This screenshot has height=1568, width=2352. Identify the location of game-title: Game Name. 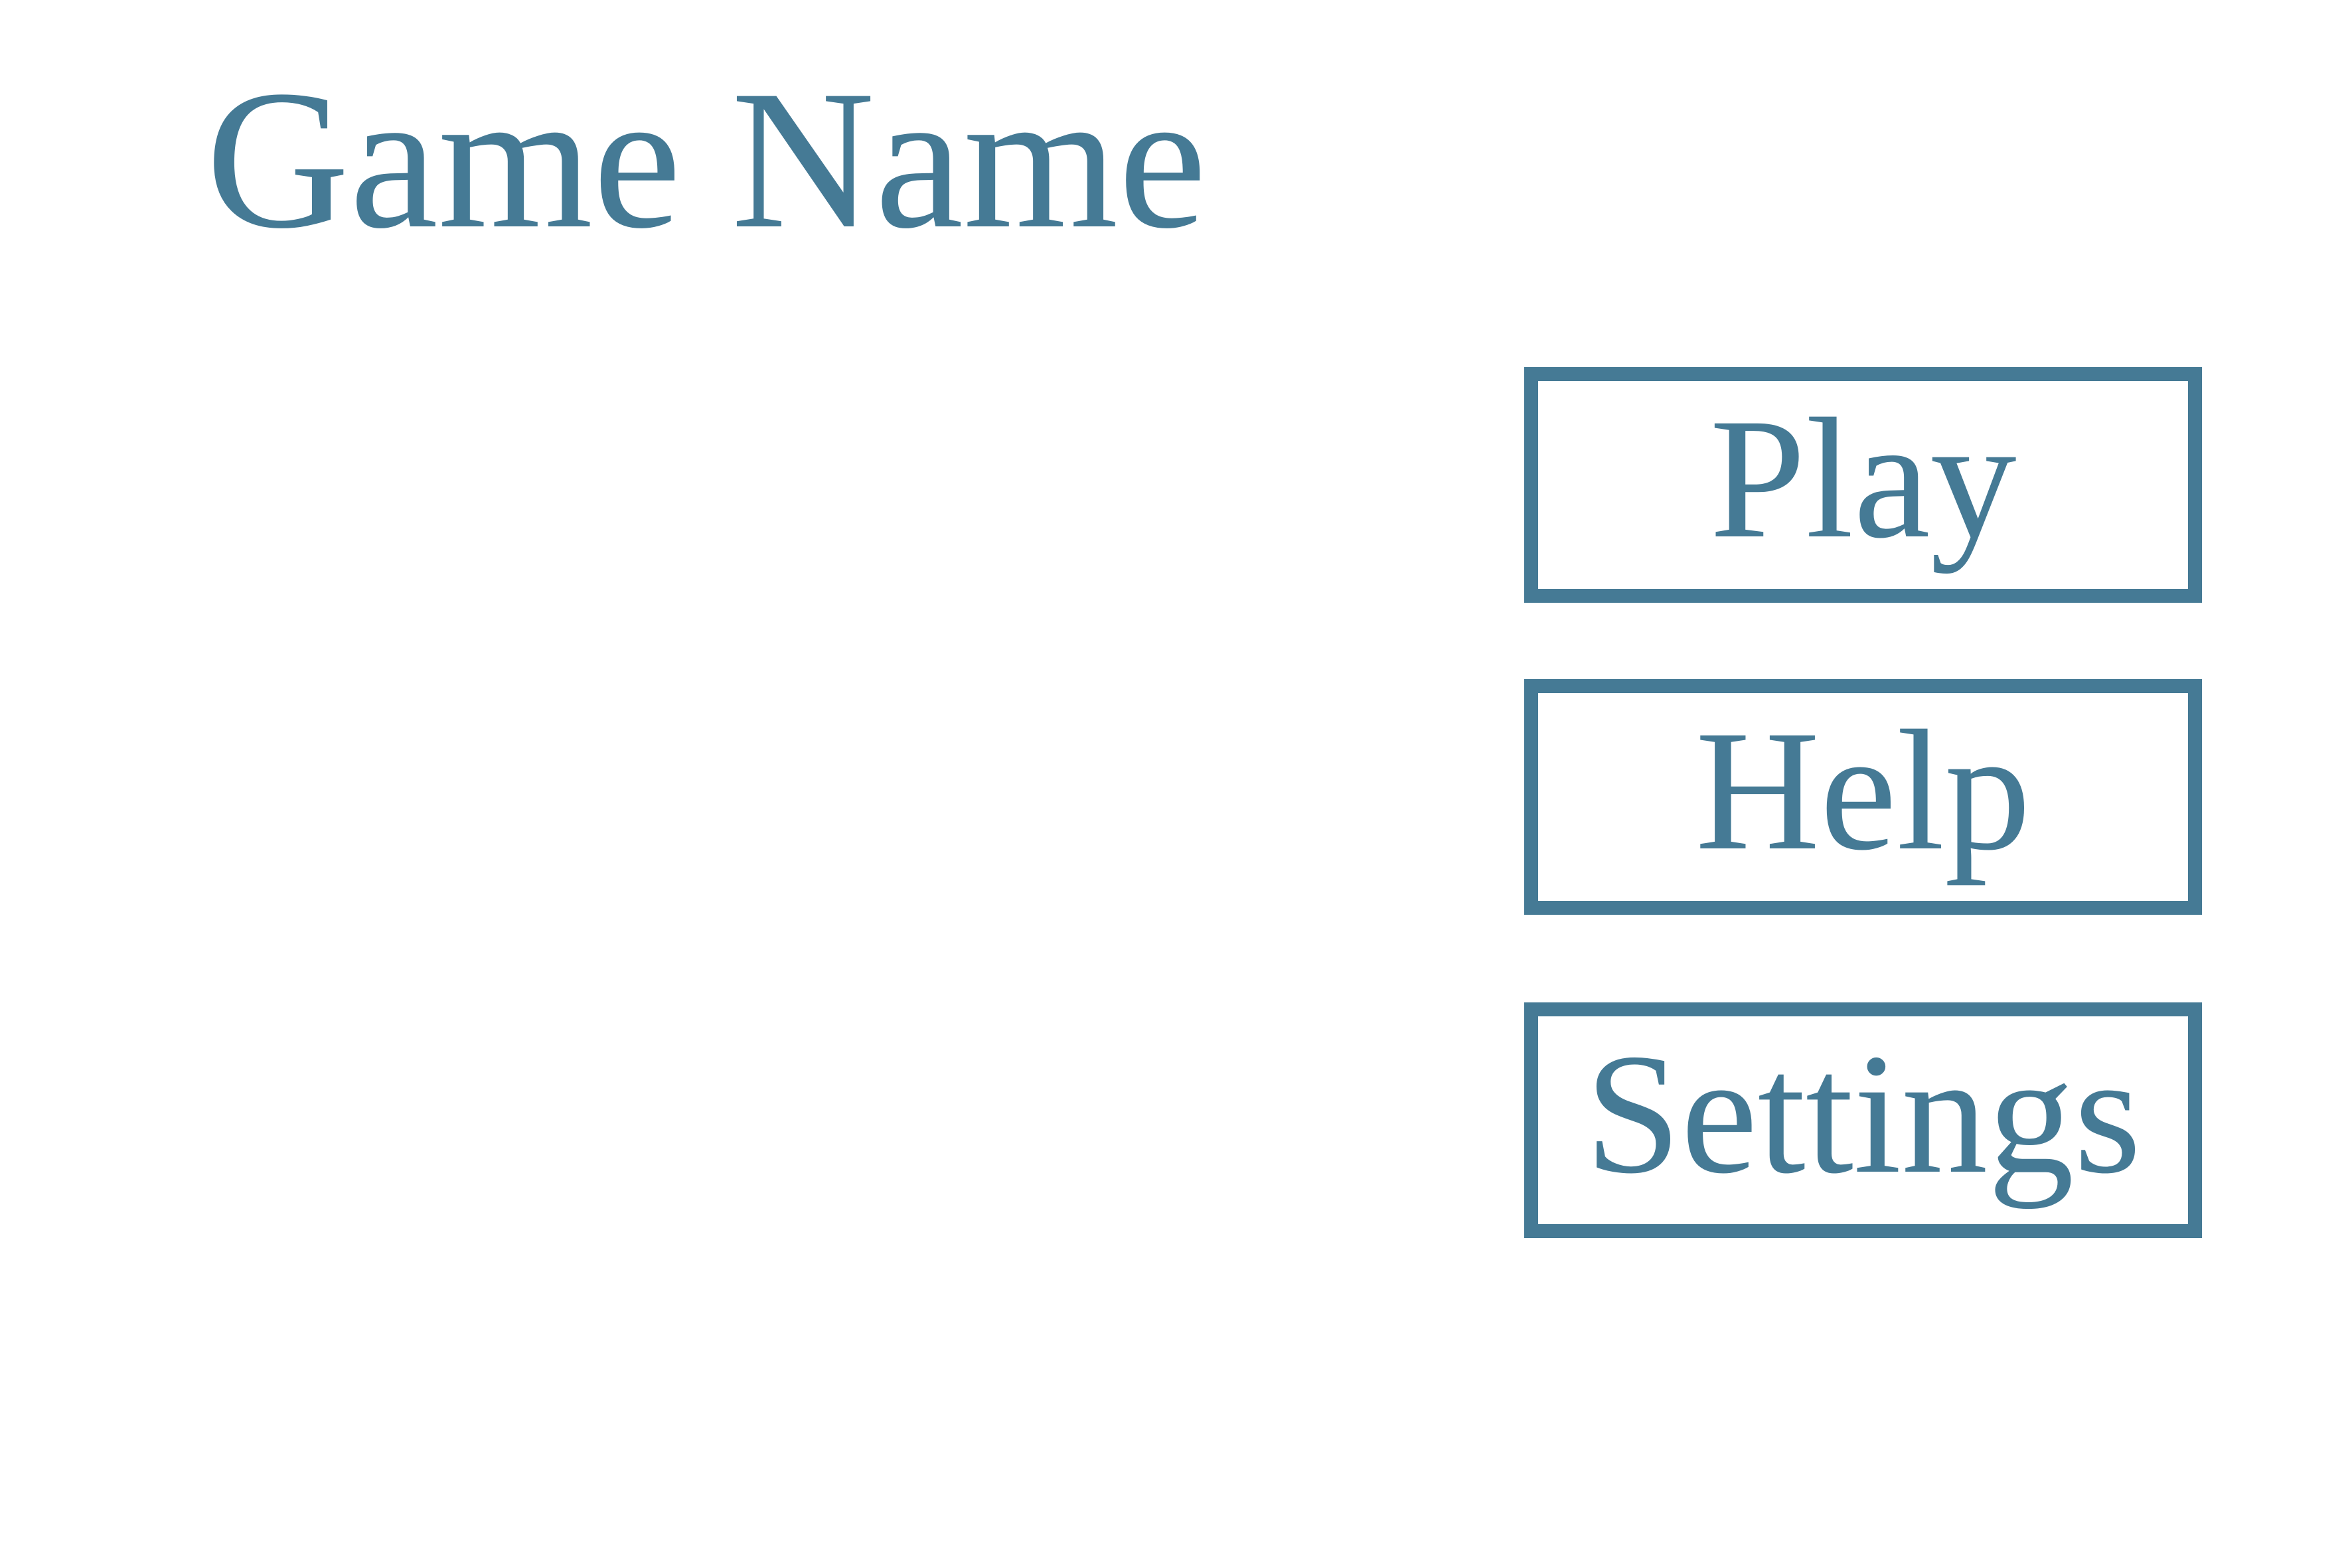
(707, 160).